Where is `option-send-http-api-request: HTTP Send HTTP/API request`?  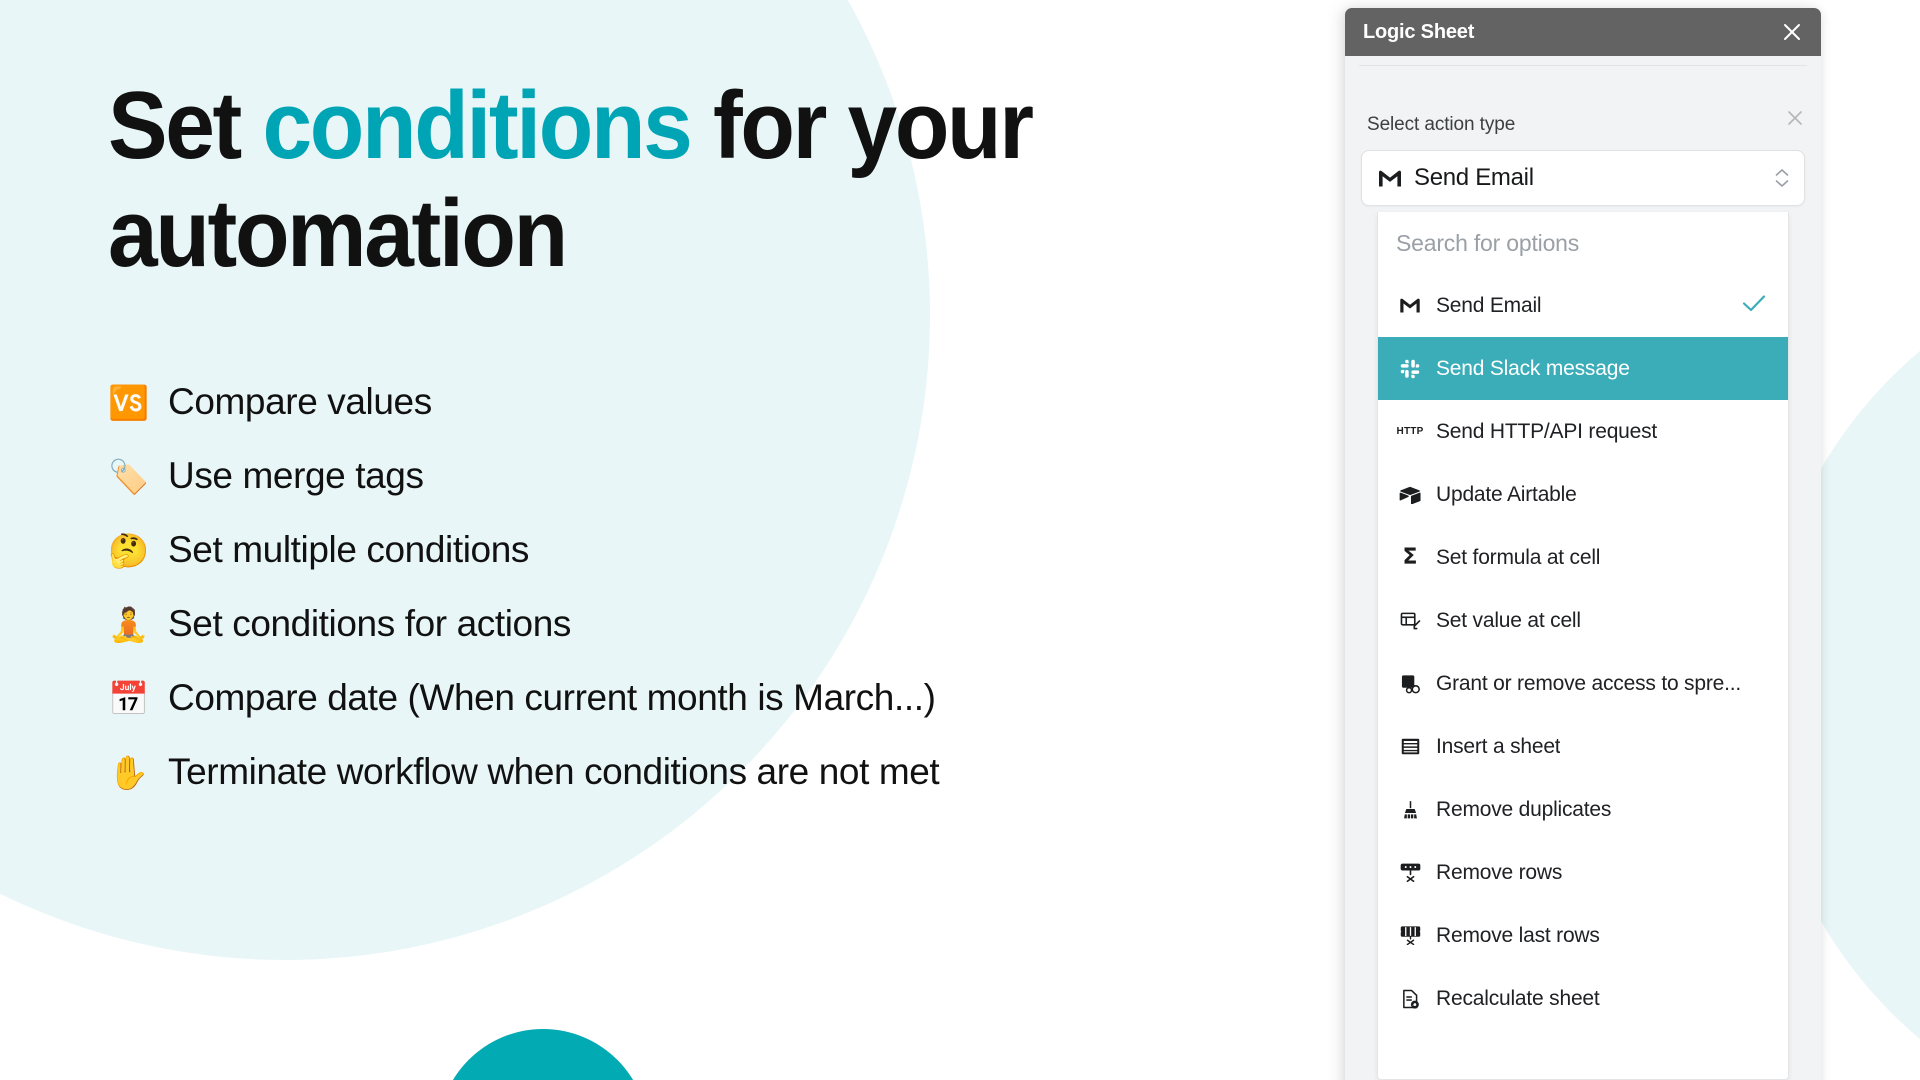 option-send-http-api-request: HTTP Send HTTP/API request is located at coordinates (1583, 431).